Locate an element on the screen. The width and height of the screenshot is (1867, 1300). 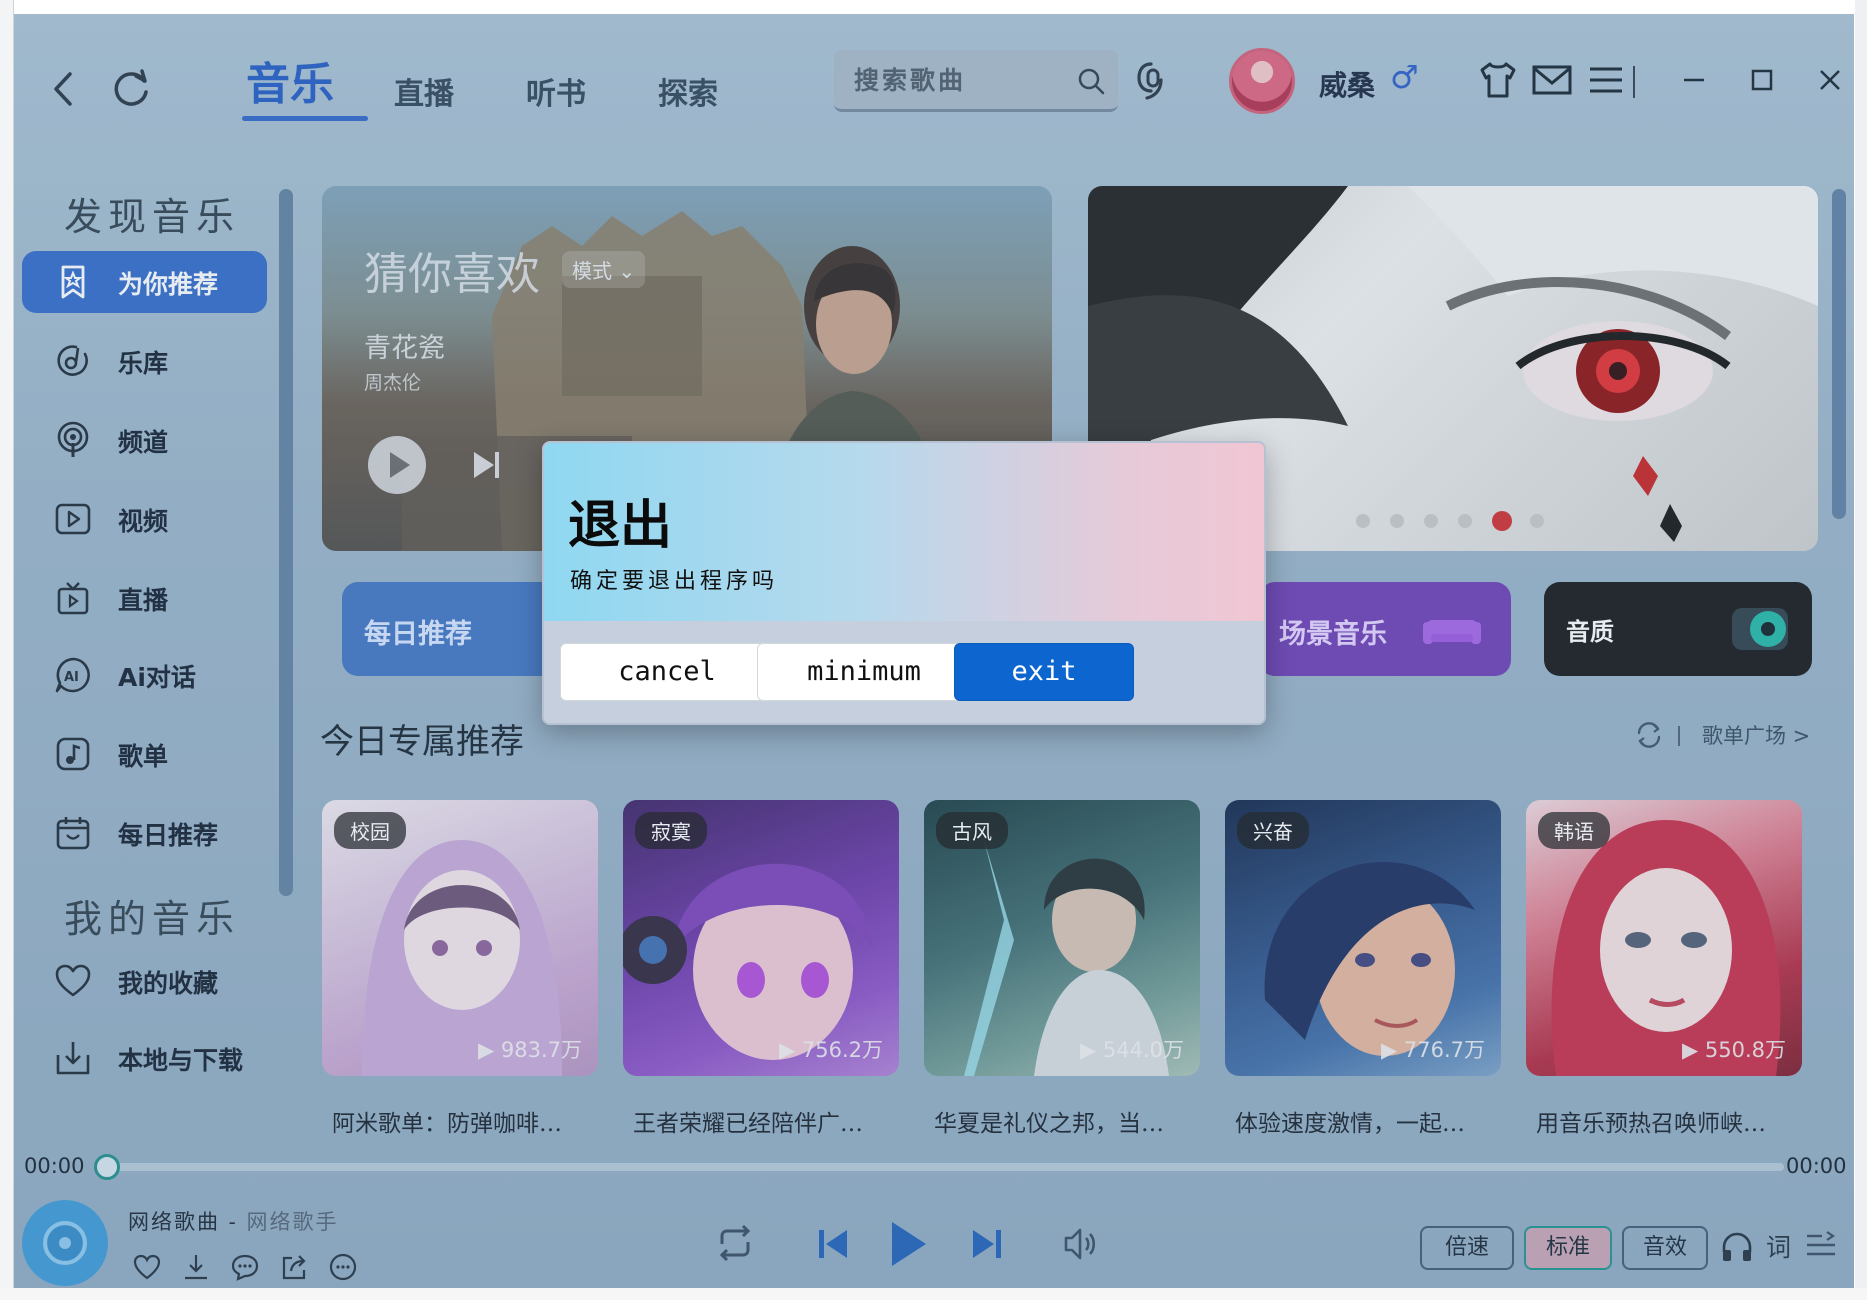
total-time: 00:00 is located at coordinates (1816, 1166).